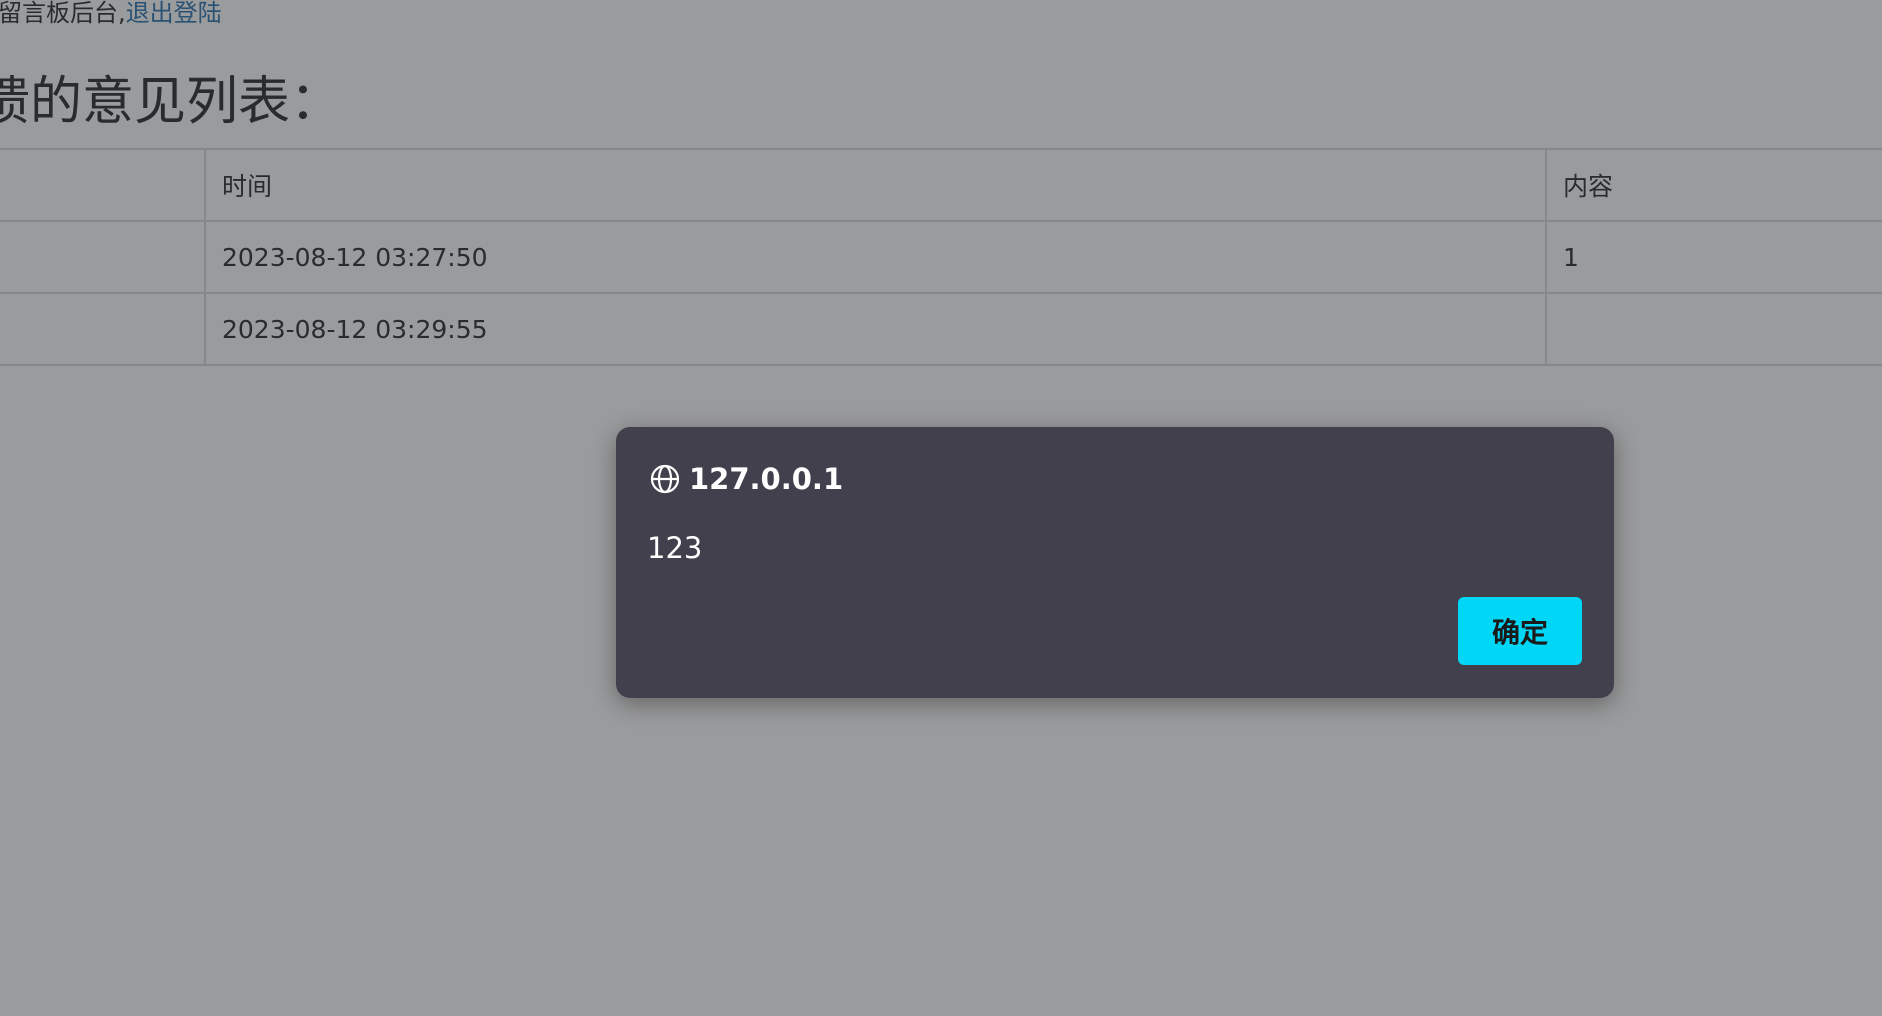 This screenshot has height=1016, width=1882. Describe the element at coordinates (1520, 631) in the screenshot. I see `ok-button: 确定` at that location.